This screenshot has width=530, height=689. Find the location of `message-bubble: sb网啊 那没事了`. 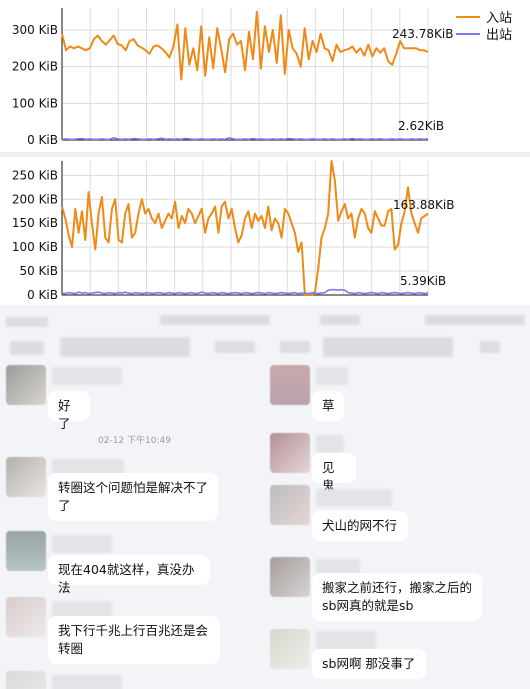

message-bubble: sb网啊 那没事了 is located at coordinates (369, 664).